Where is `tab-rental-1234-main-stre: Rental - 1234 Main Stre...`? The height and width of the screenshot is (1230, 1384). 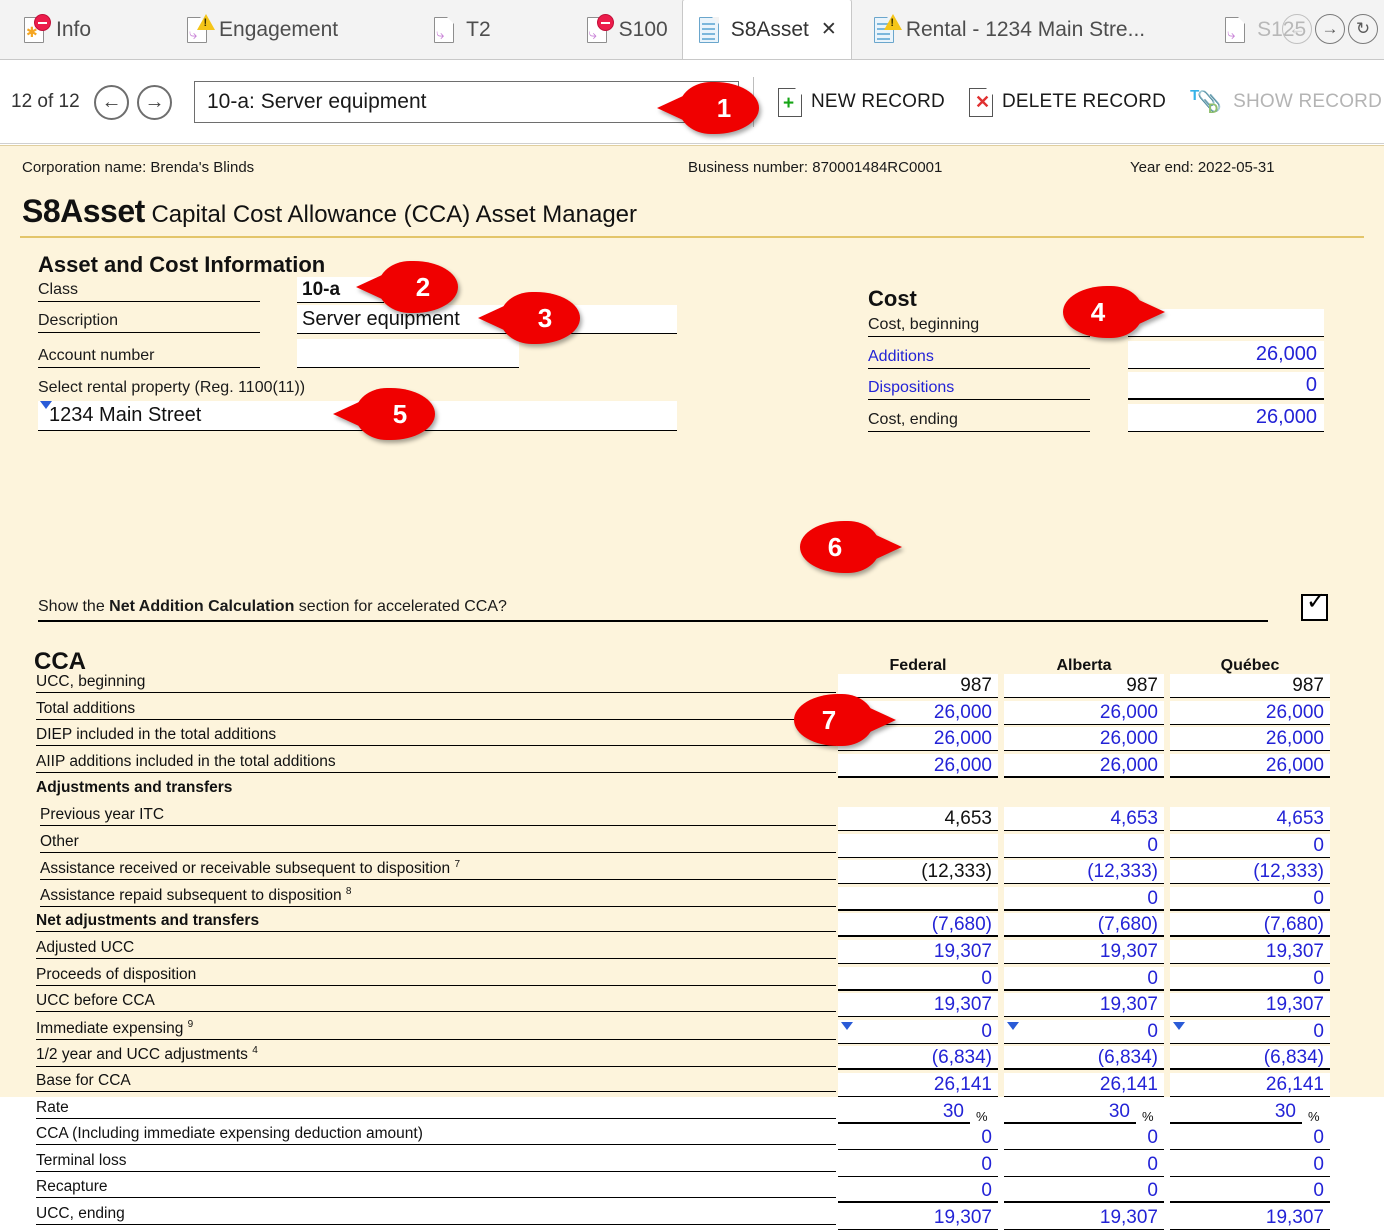
tab-rental-1234-main-stre: Rental - 1234 Main Stre... is located at coordinates (1008, 29).